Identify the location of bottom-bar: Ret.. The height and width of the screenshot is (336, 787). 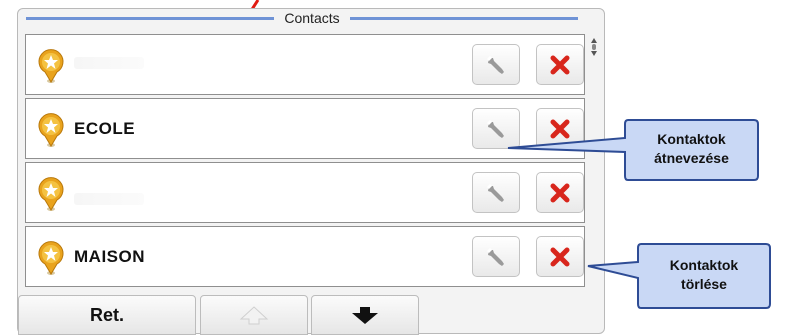
(311, 315).